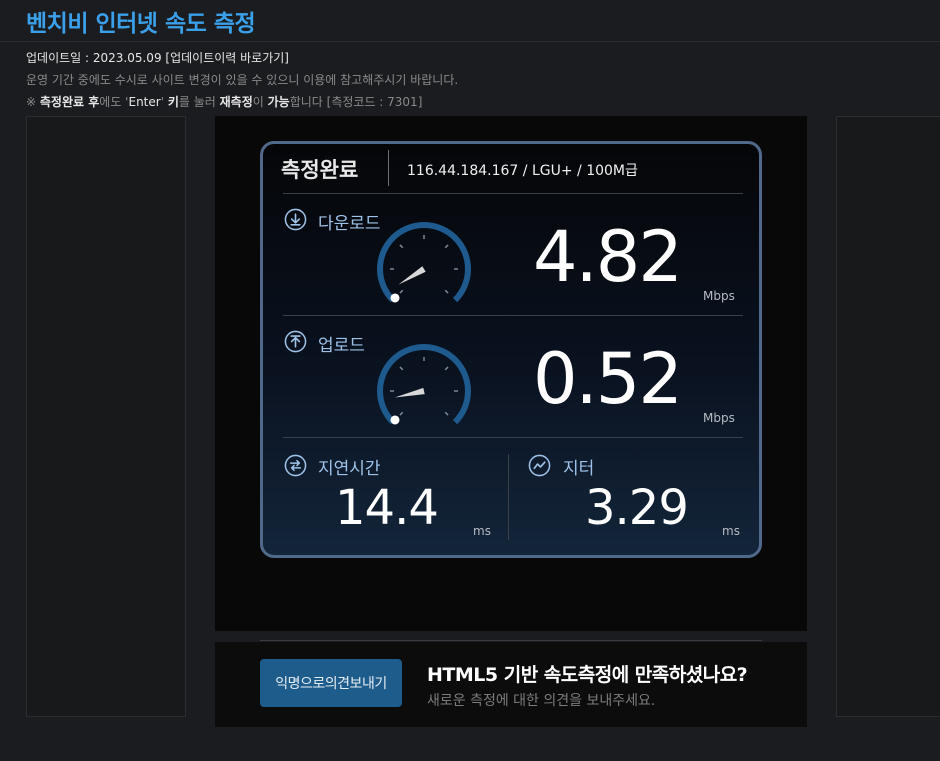 The height and width of the screenshot is (761, 940). What do you see at coordinates (295, 341) in the screenshot?
I see `upload-icon` at bounding box center [295, 341].